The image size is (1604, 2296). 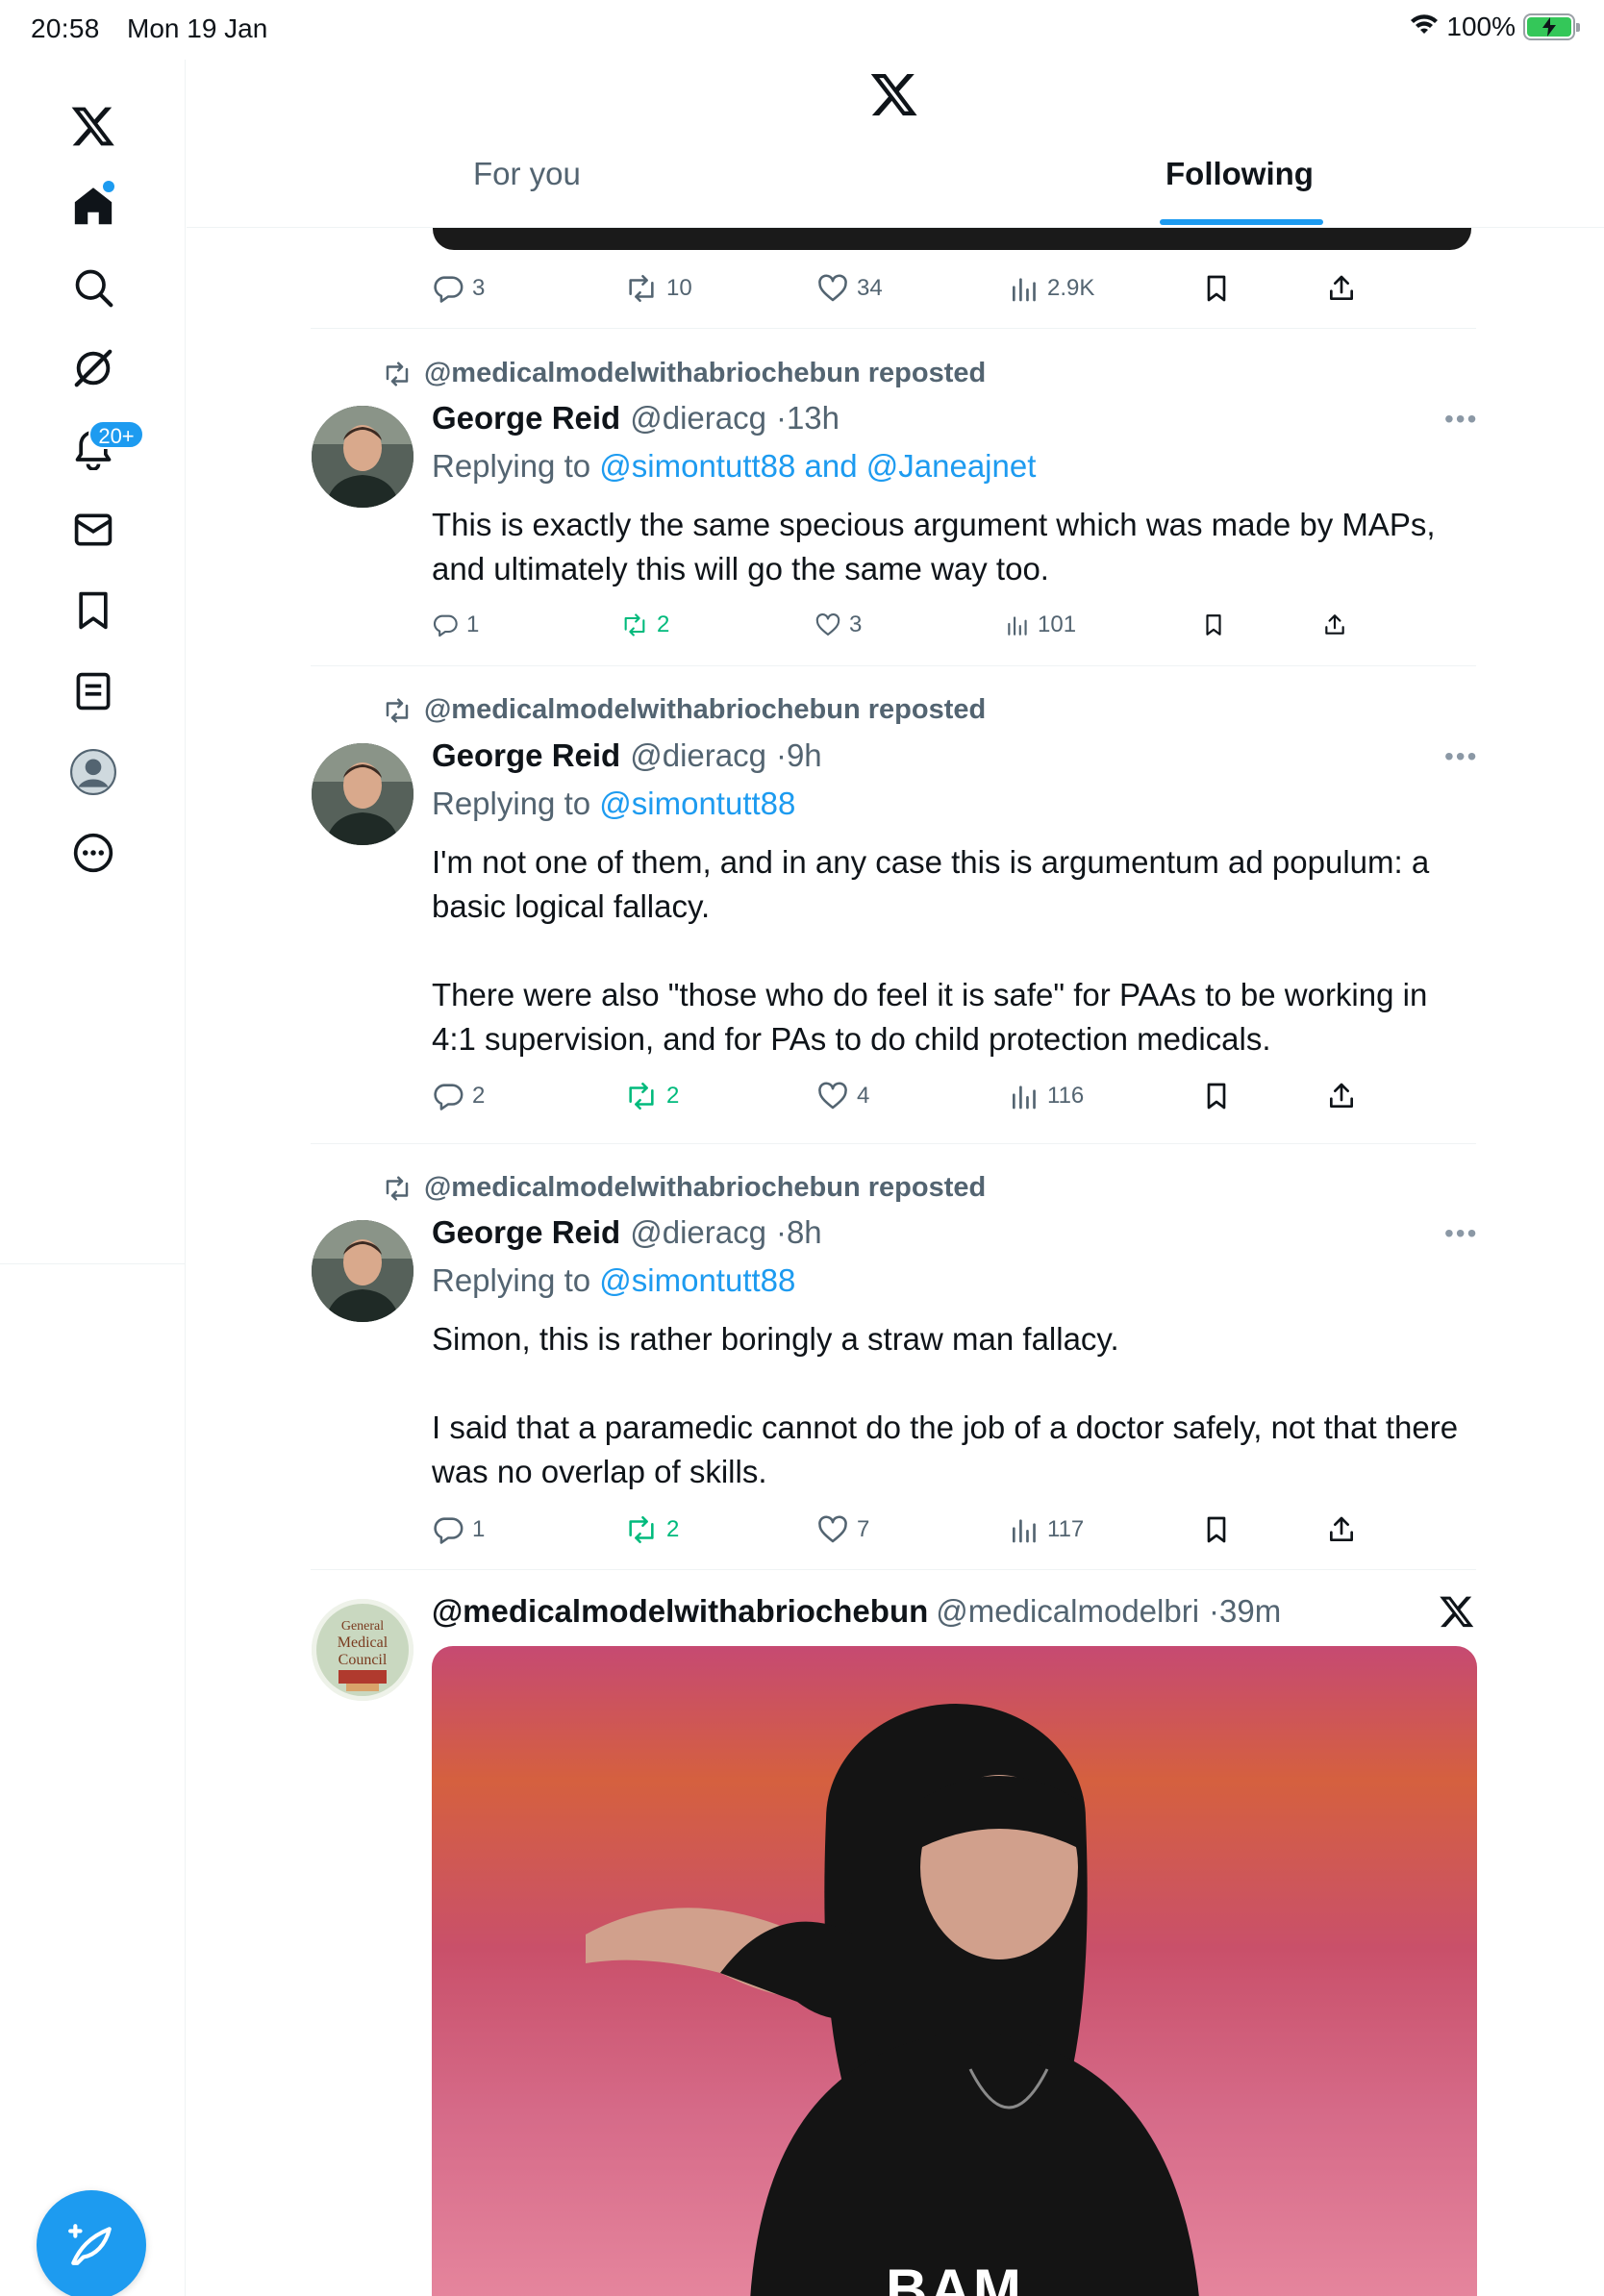 I want to click on like-button: 3, so click(x=838, y=625).